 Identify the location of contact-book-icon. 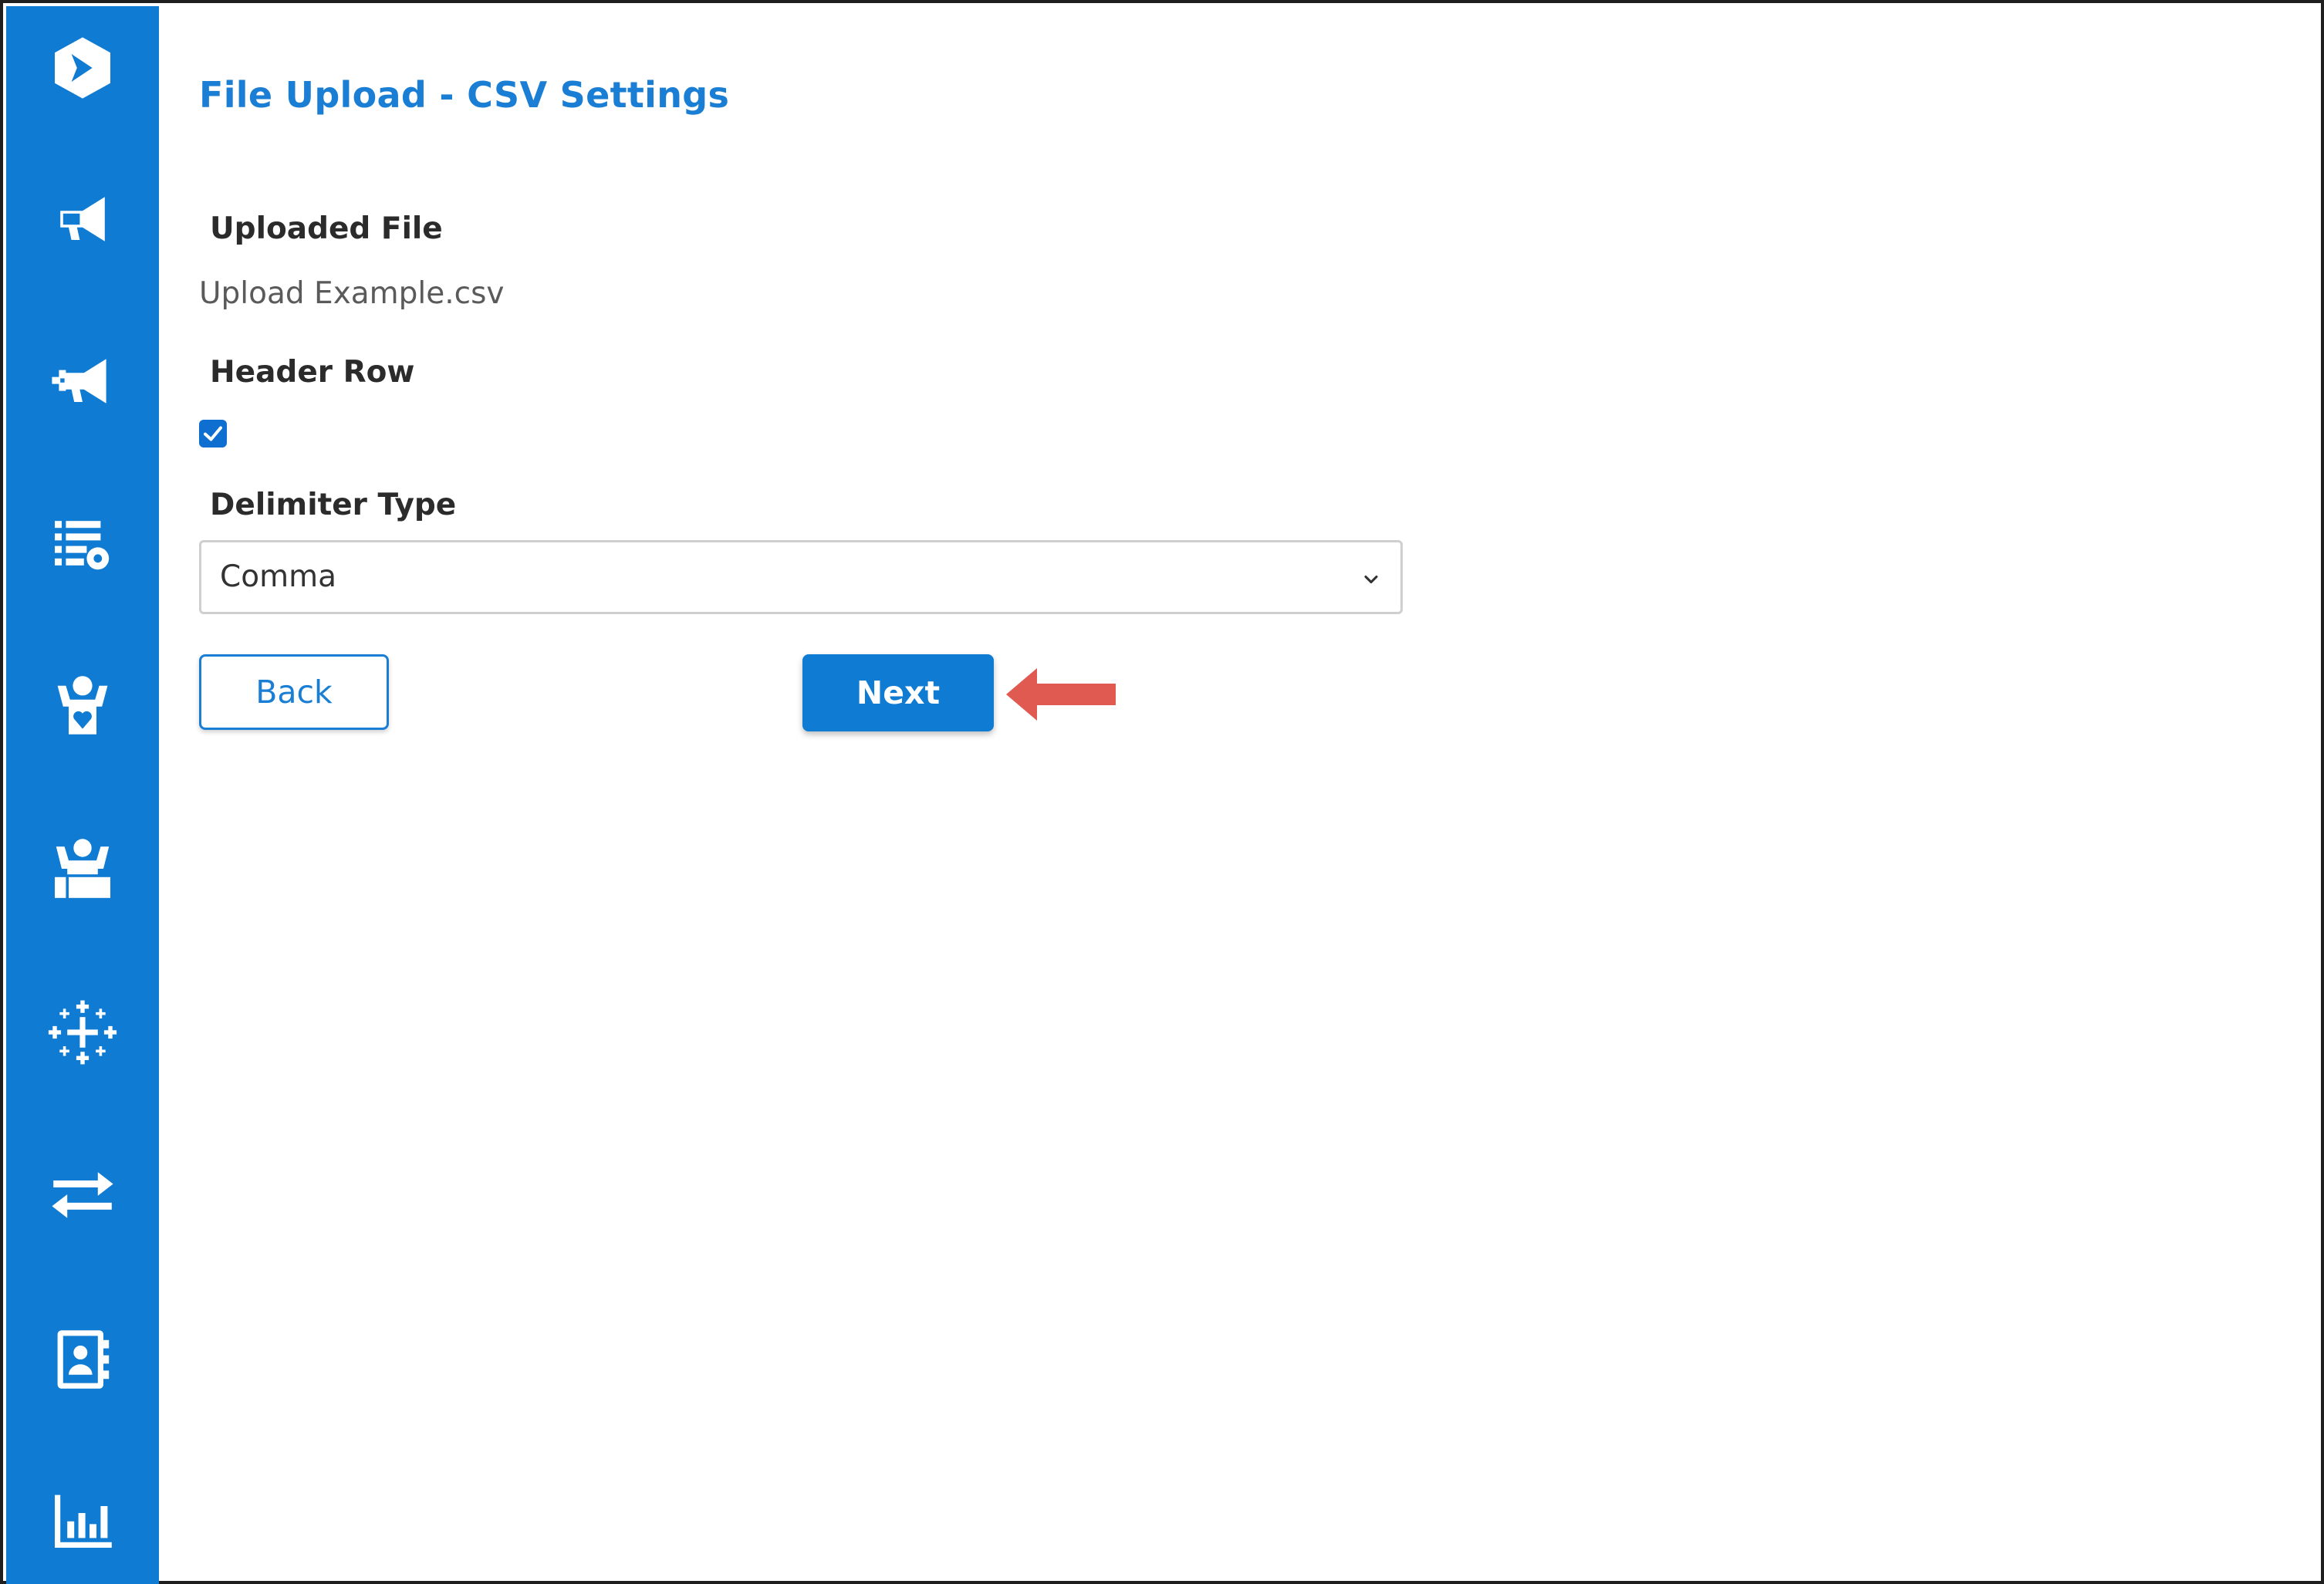
(83, 1359).